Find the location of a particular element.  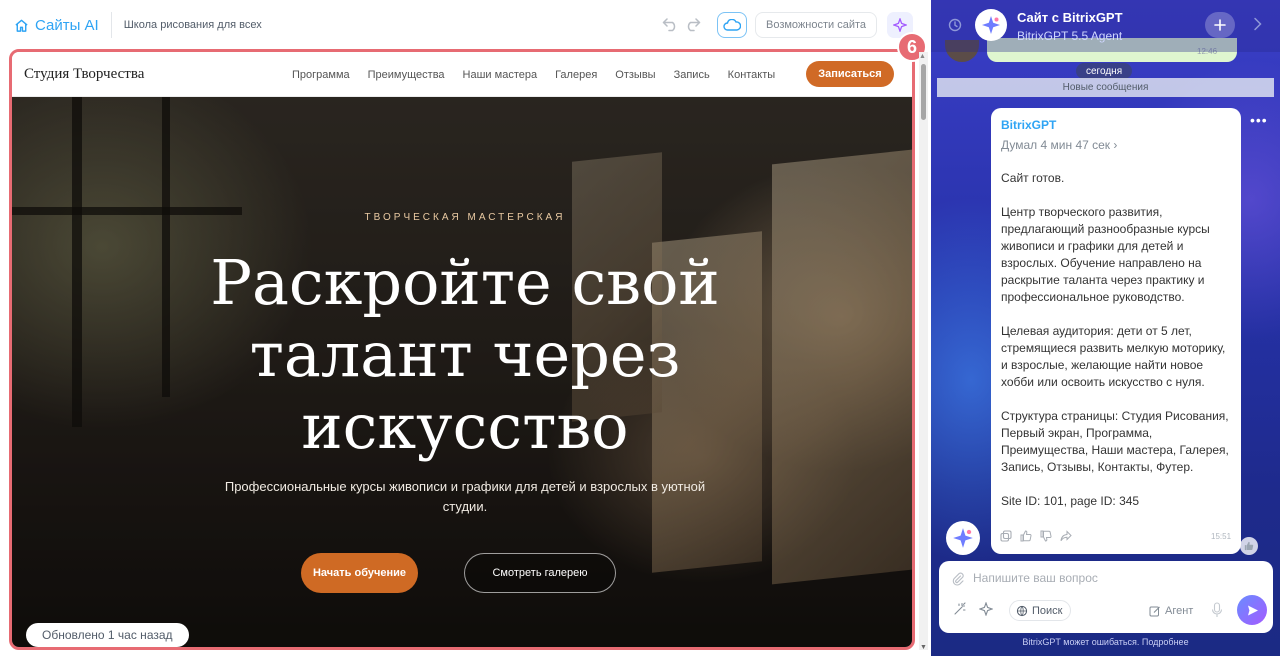

plus-icon is located at coordinates (1220, 25).